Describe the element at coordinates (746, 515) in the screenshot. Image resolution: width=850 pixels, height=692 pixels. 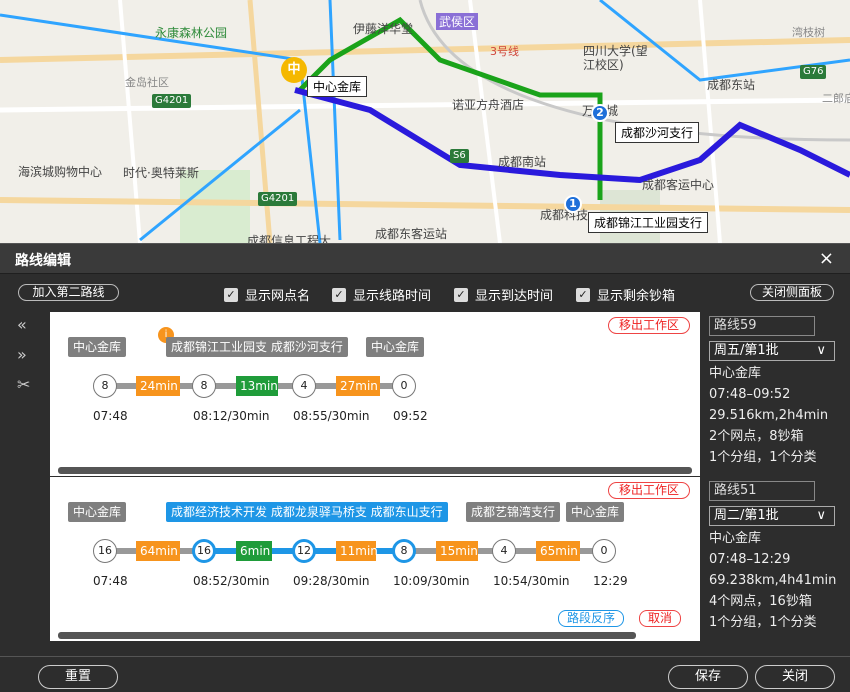
I see `schedule-value: 周二/第1批` at that location.